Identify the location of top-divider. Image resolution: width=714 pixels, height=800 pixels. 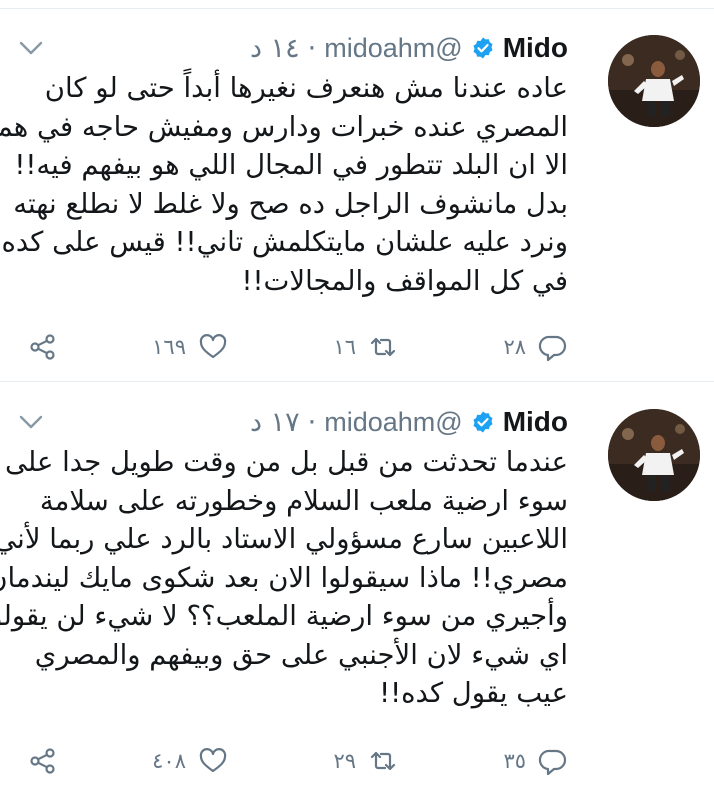
(357, 4).